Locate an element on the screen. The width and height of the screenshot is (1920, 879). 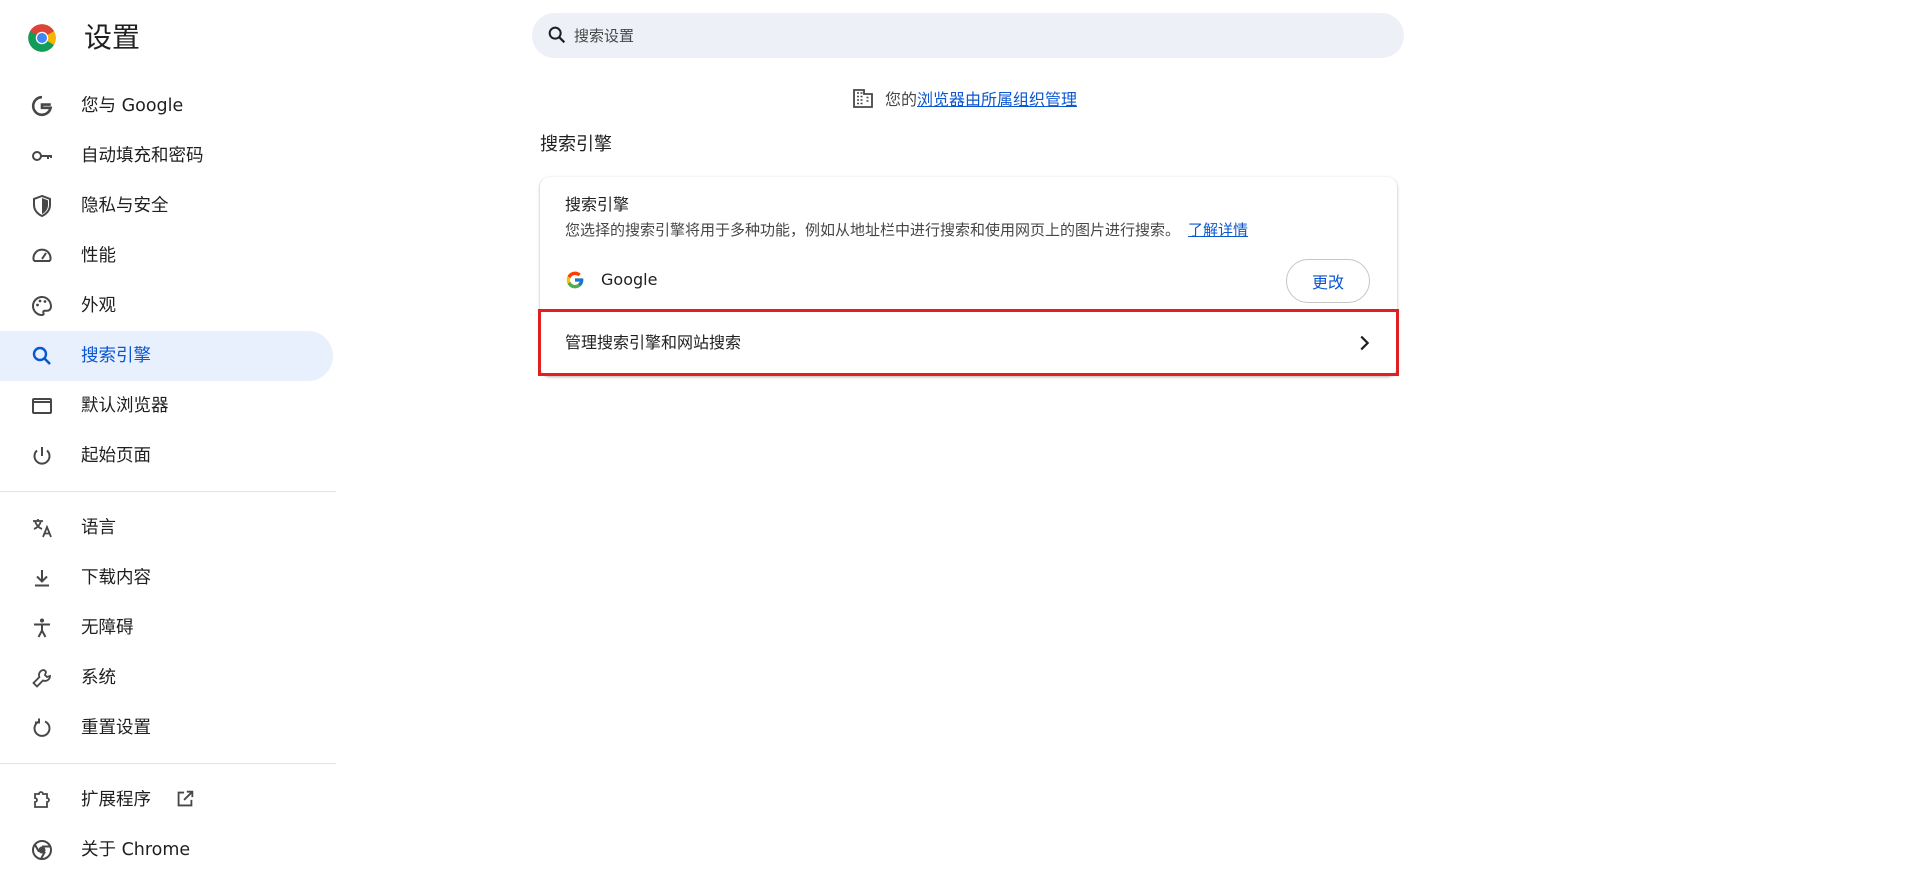
sidebar-item-privacy: 隐私与安全 is located at coordinates (166, 206).